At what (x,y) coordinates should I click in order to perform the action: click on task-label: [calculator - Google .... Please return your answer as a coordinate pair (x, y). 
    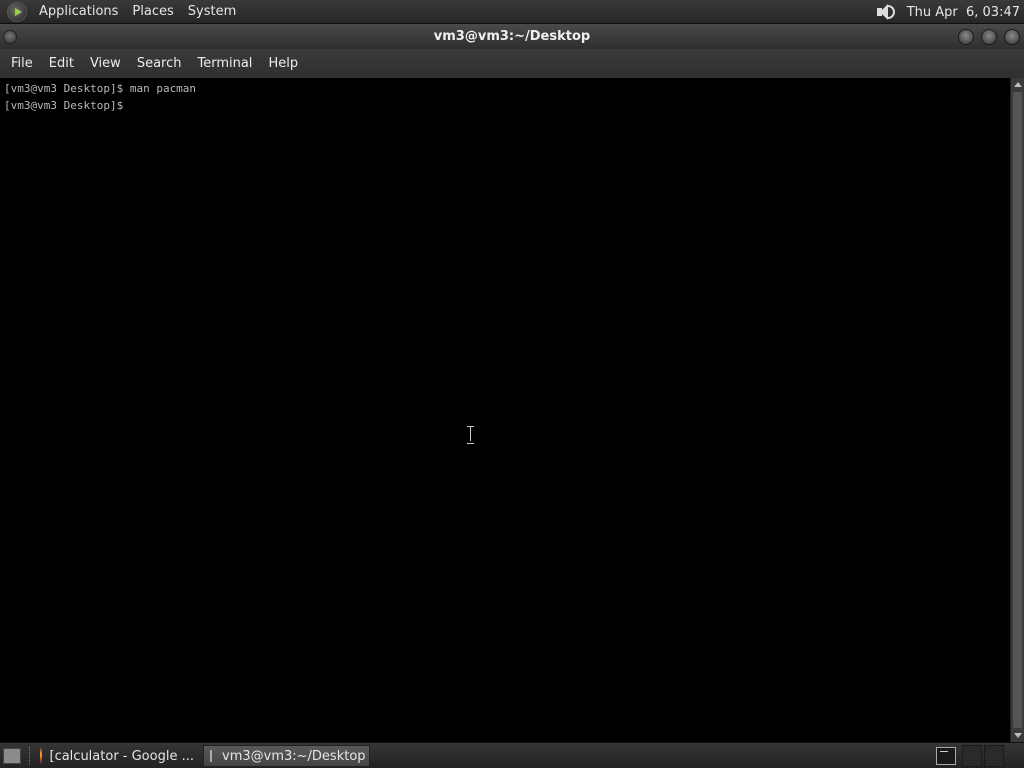
    Looking at the image, I should click on (122, 756).